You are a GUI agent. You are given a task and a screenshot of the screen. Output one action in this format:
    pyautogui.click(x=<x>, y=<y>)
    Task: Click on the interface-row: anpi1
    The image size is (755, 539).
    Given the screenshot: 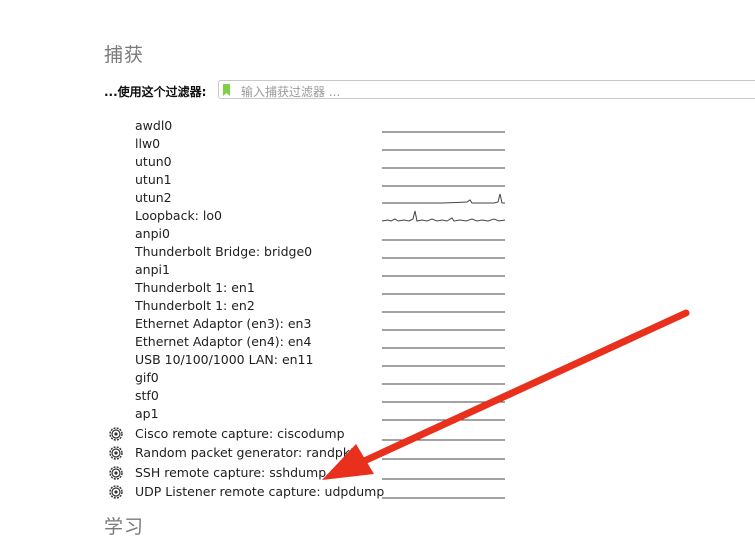 What is the action you would take?
    pyautogui.click(x=314, y=270)
    